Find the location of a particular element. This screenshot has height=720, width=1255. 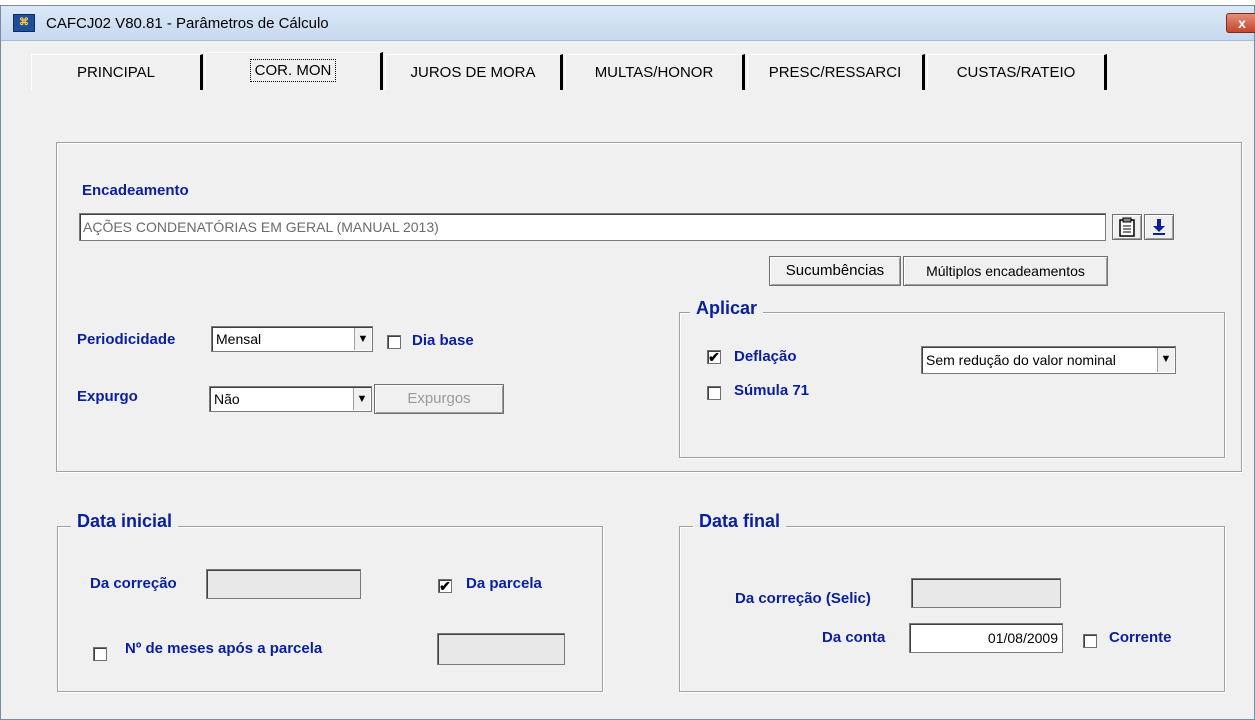

dia-base-label: Dia base is located at coordinates (443, 340).